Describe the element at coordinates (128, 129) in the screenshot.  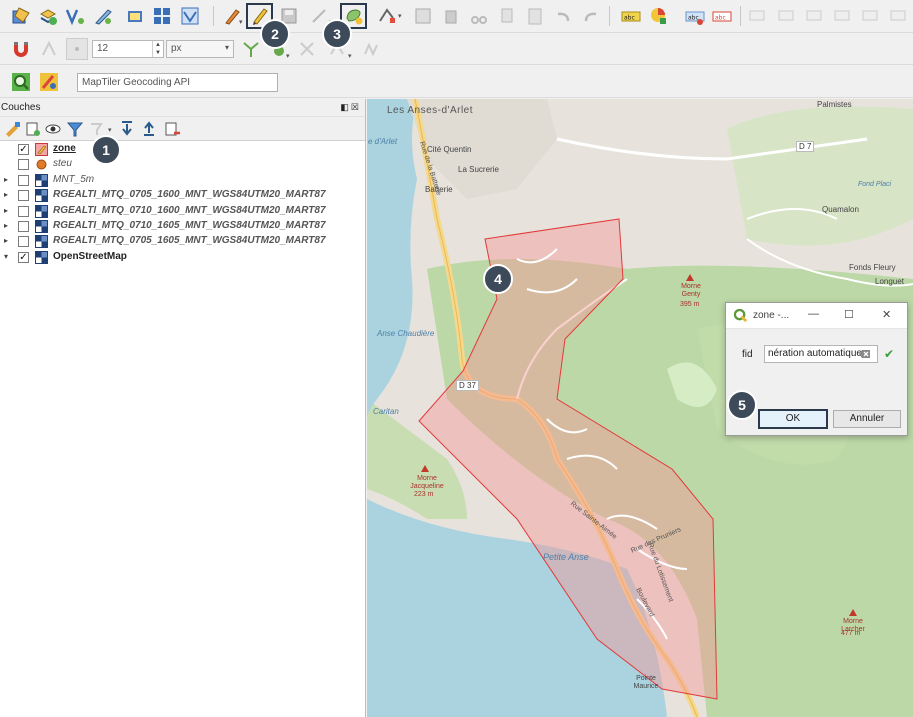
I see `expand-all-icon` at that location.